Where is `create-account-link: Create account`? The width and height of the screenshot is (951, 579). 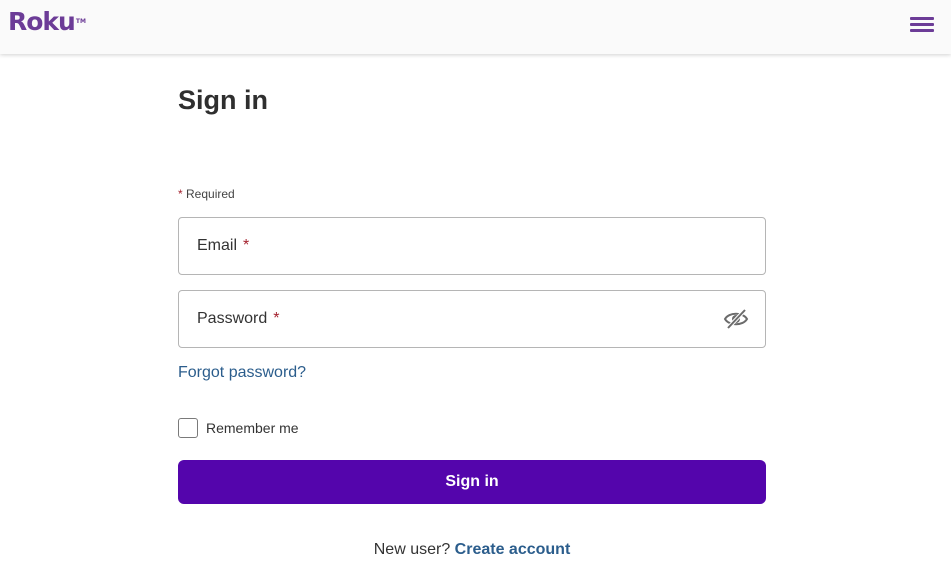 create-account-link: Create account is located at coordinates (513, 549).